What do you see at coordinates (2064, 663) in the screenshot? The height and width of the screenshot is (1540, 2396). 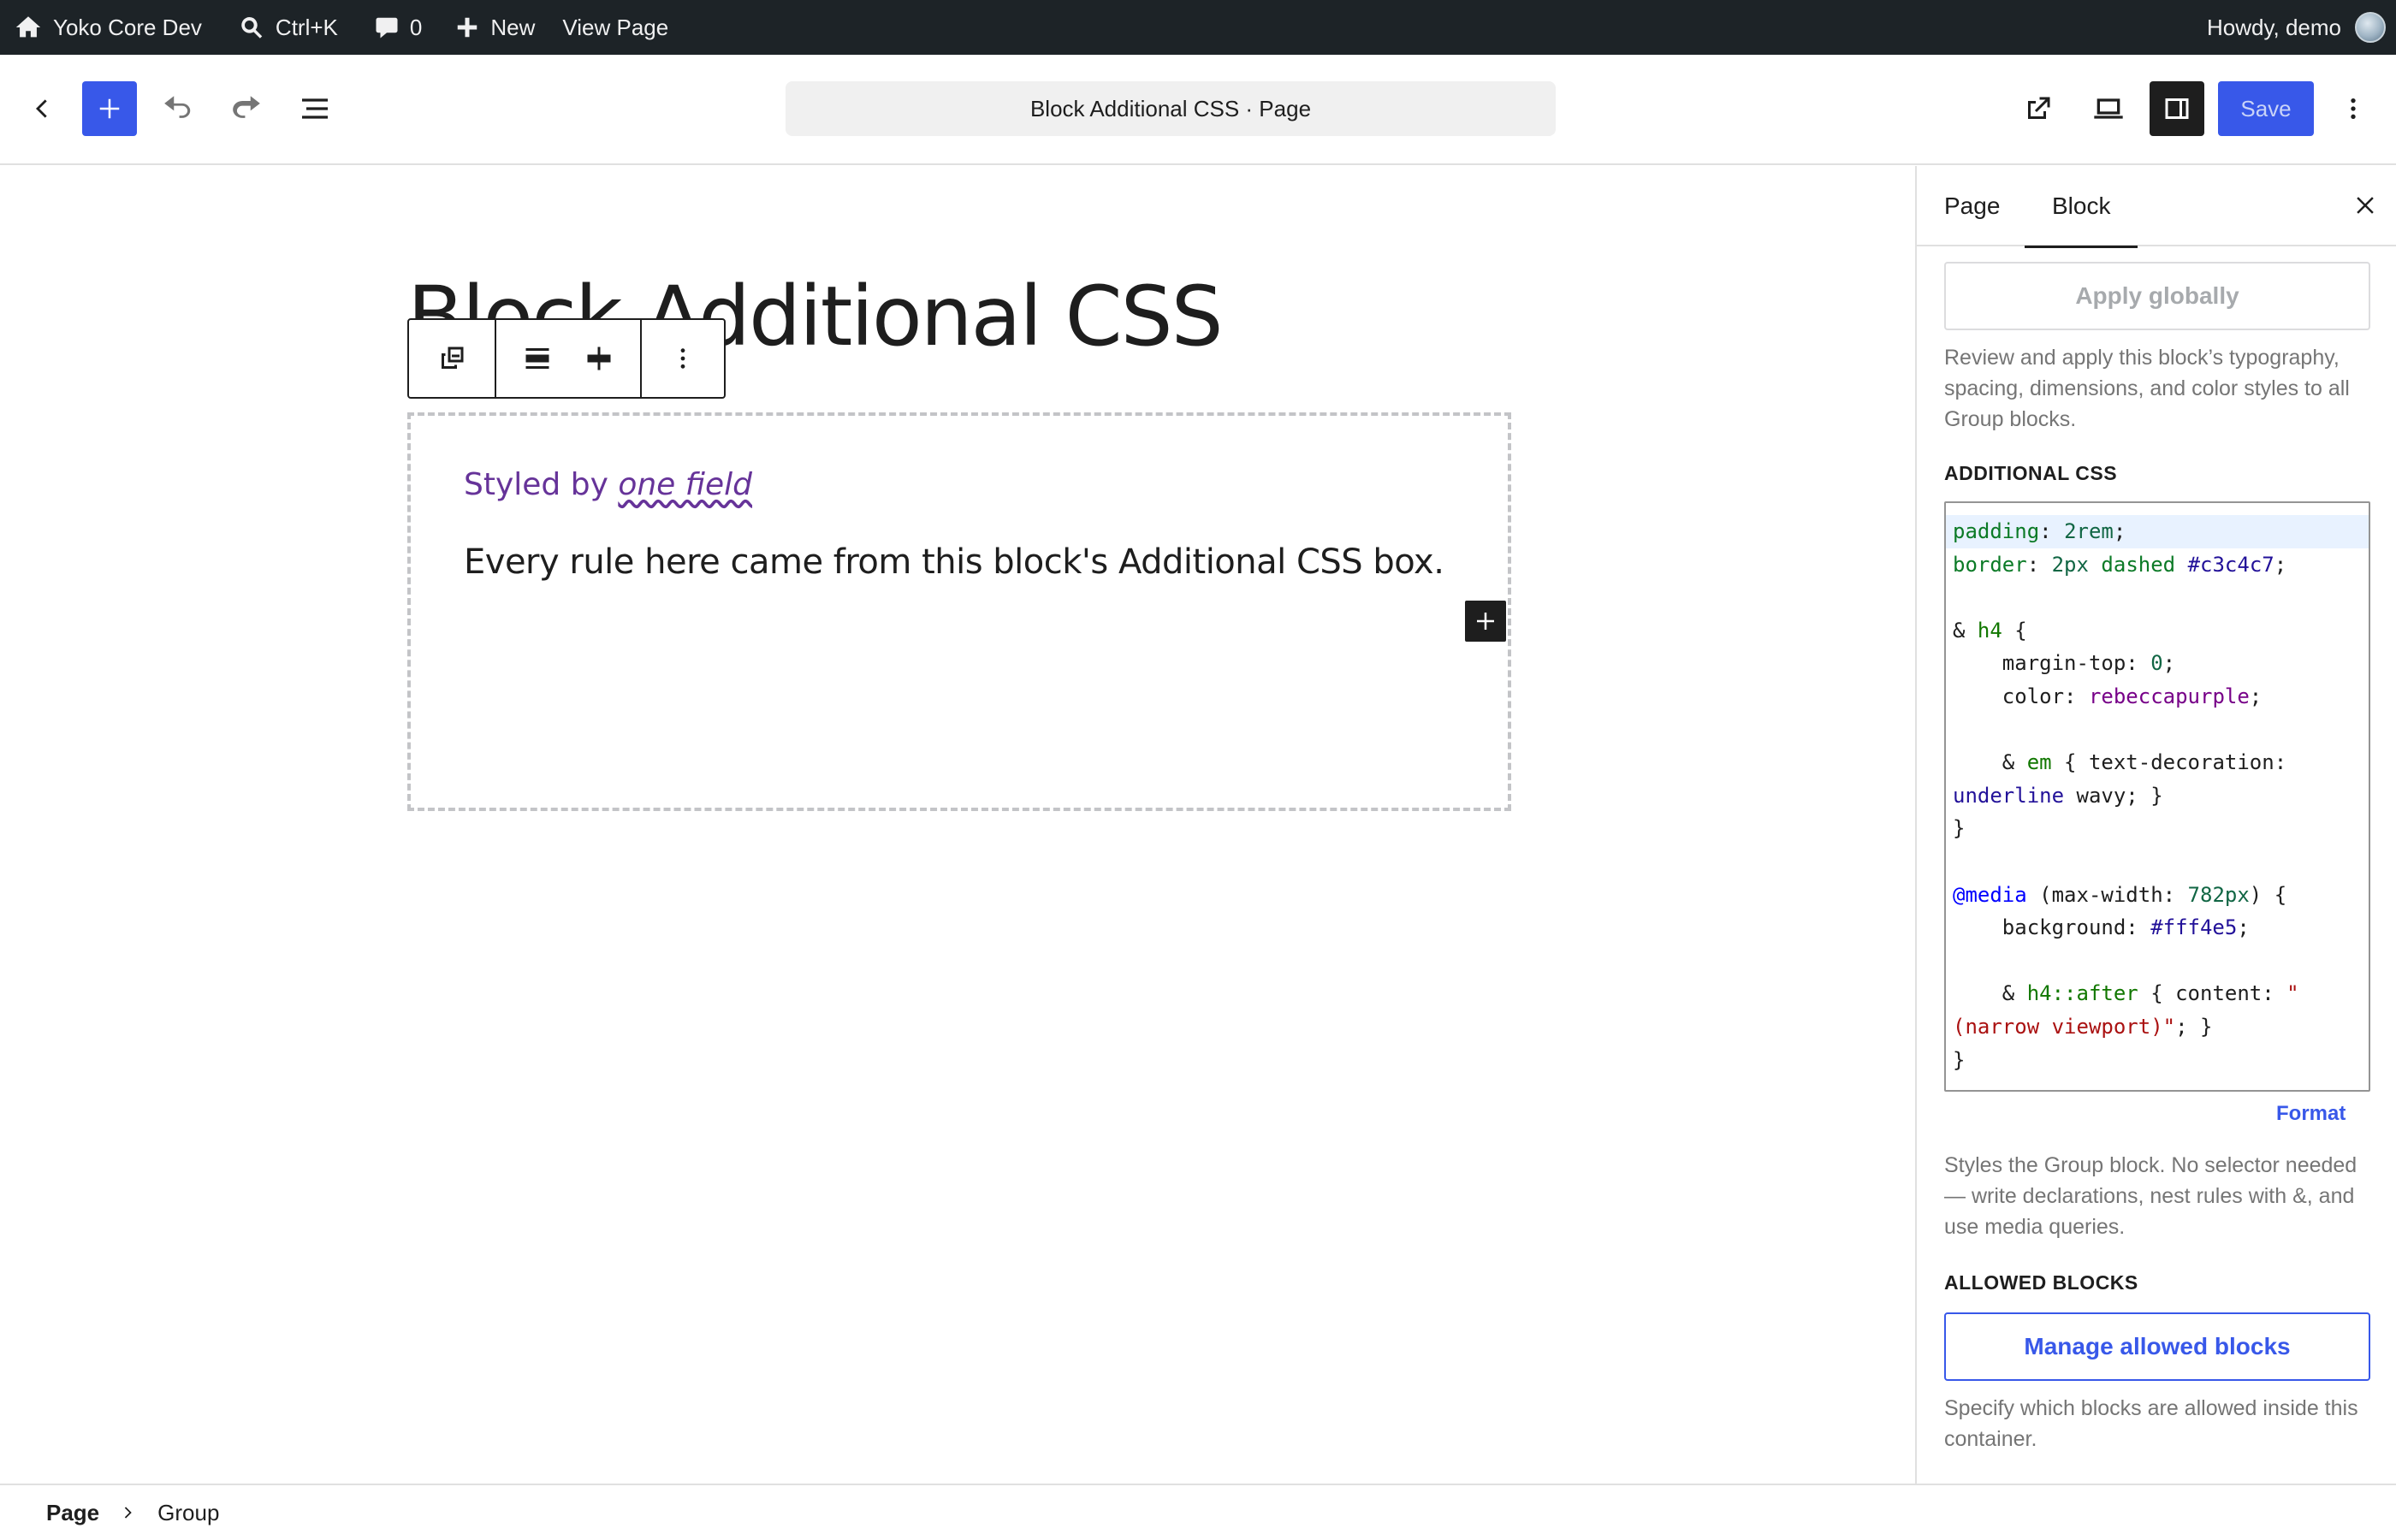 I see `code-line: margin-top: 0;` at bounding box center [2064, 663].